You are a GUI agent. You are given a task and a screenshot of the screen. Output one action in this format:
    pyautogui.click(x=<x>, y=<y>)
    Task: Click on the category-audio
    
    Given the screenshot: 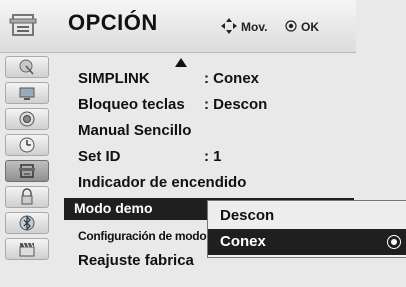 What is the action you would take?
    pyautogui.click(x=27, y=119)
    